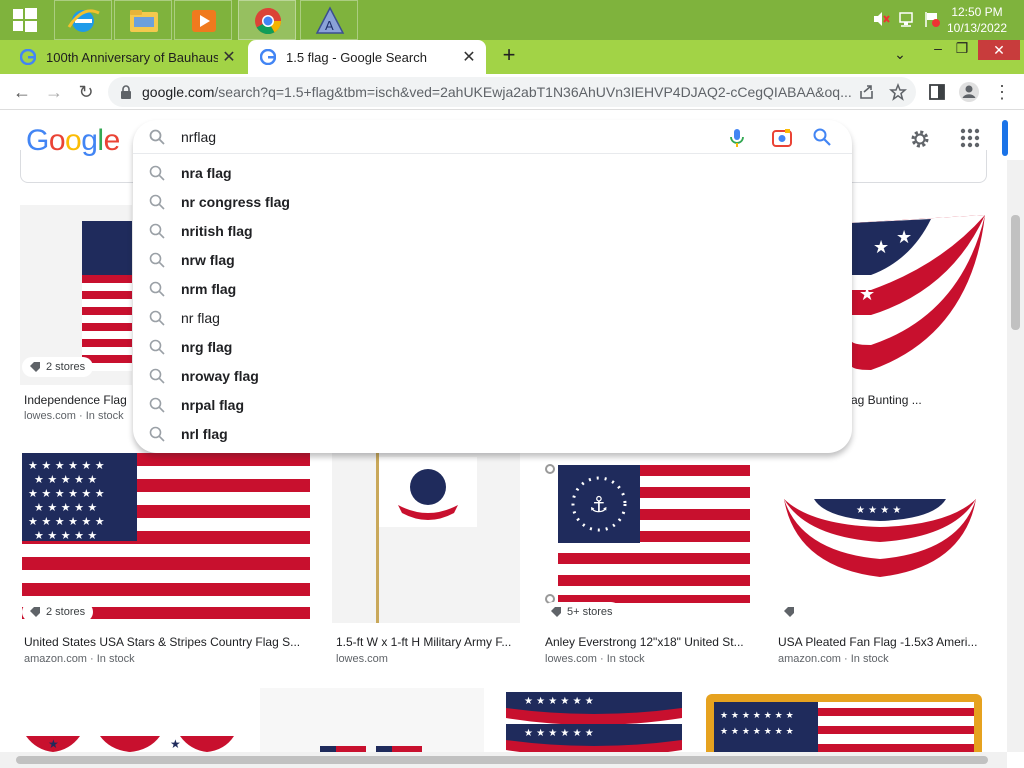 The height and width of the screenshot is (768, 1024). What do you see at coordinates (647, 535) in the screenshot?
I see `result-image-yacht-ensign: ⚓ 5+ stores` at bounding box center [647, 535].